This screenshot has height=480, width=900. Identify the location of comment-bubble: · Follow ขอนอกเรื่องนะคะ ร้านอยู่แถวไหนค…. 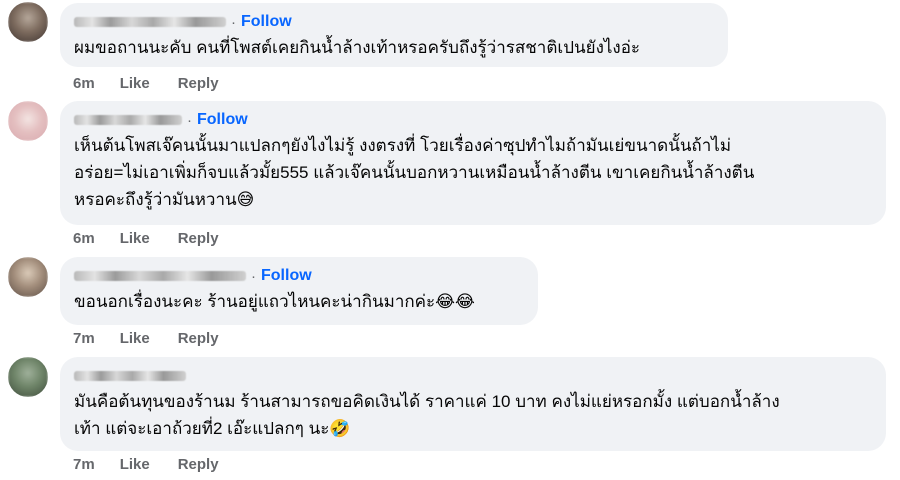
(299, 291).